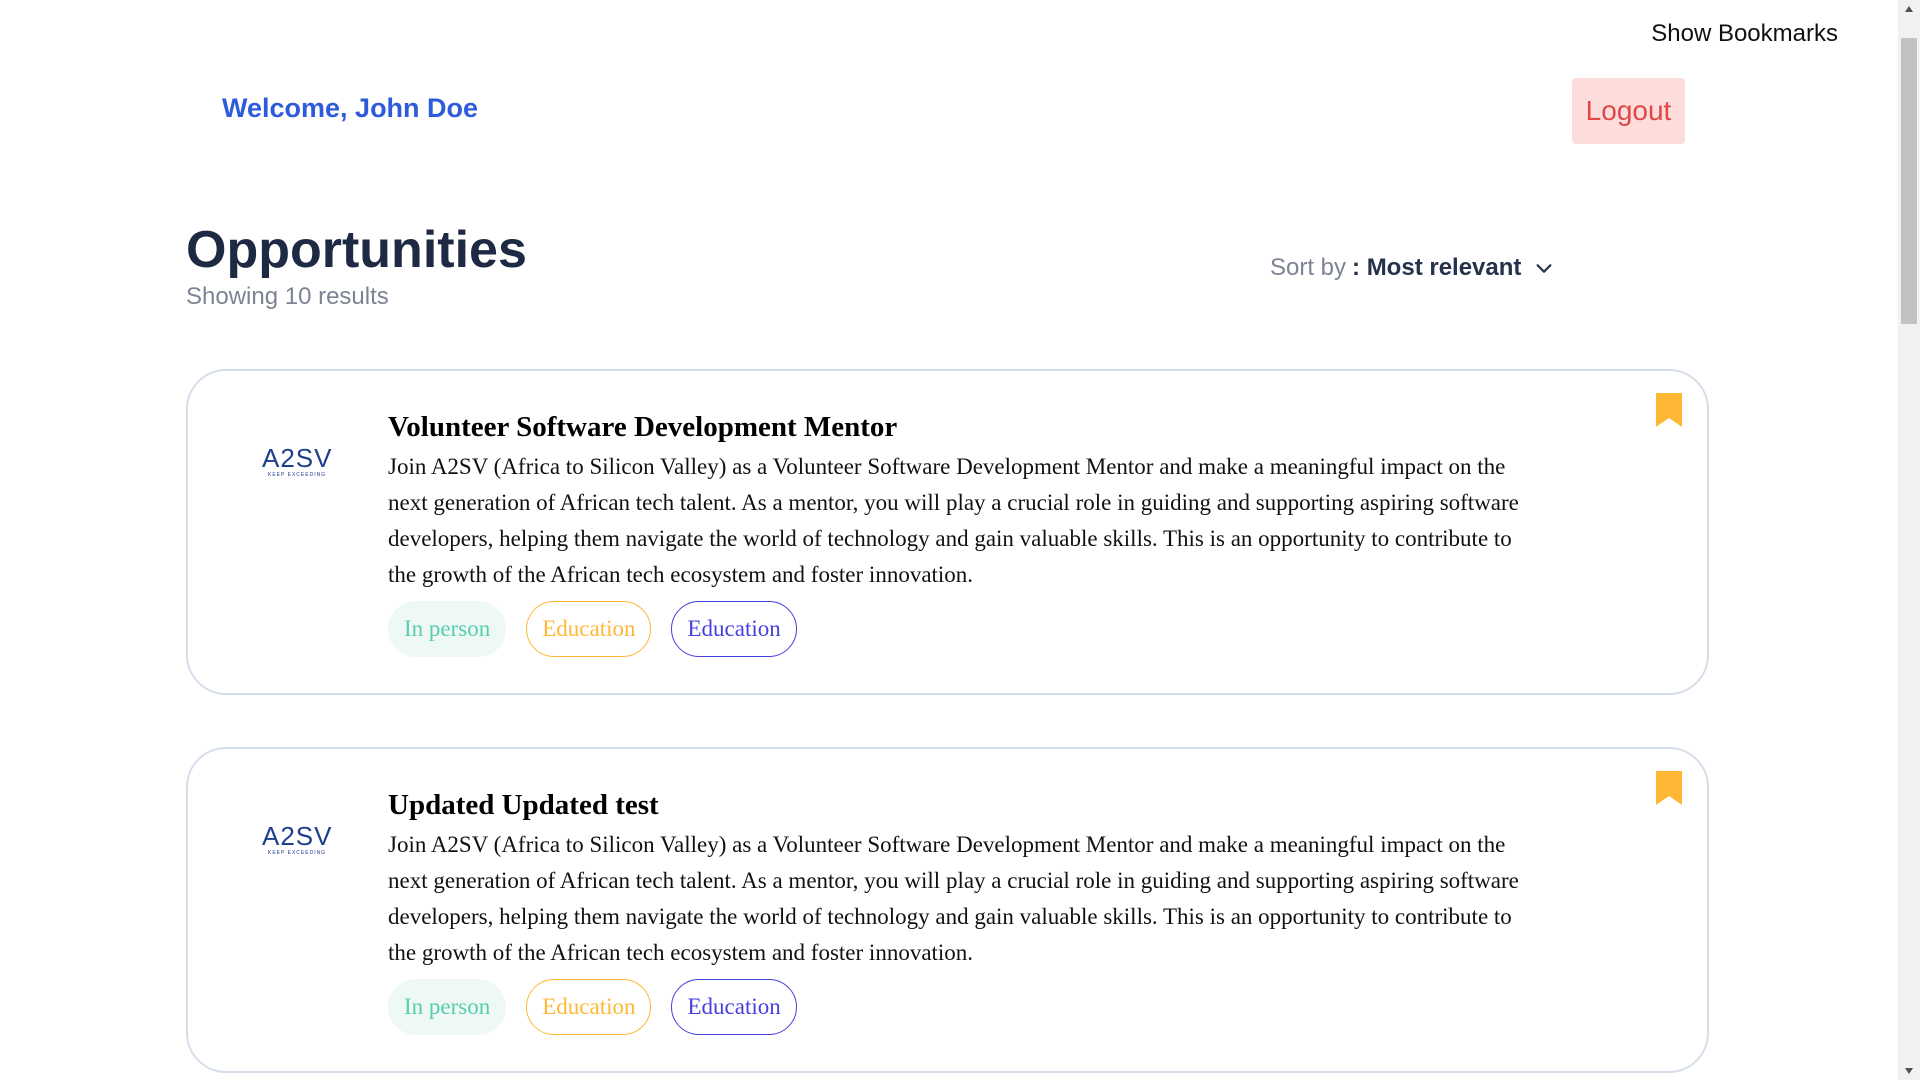 The width and height of the screenshot is (1920, 1080). I want to click on vertical-scrollbar, so click(1909, 540).